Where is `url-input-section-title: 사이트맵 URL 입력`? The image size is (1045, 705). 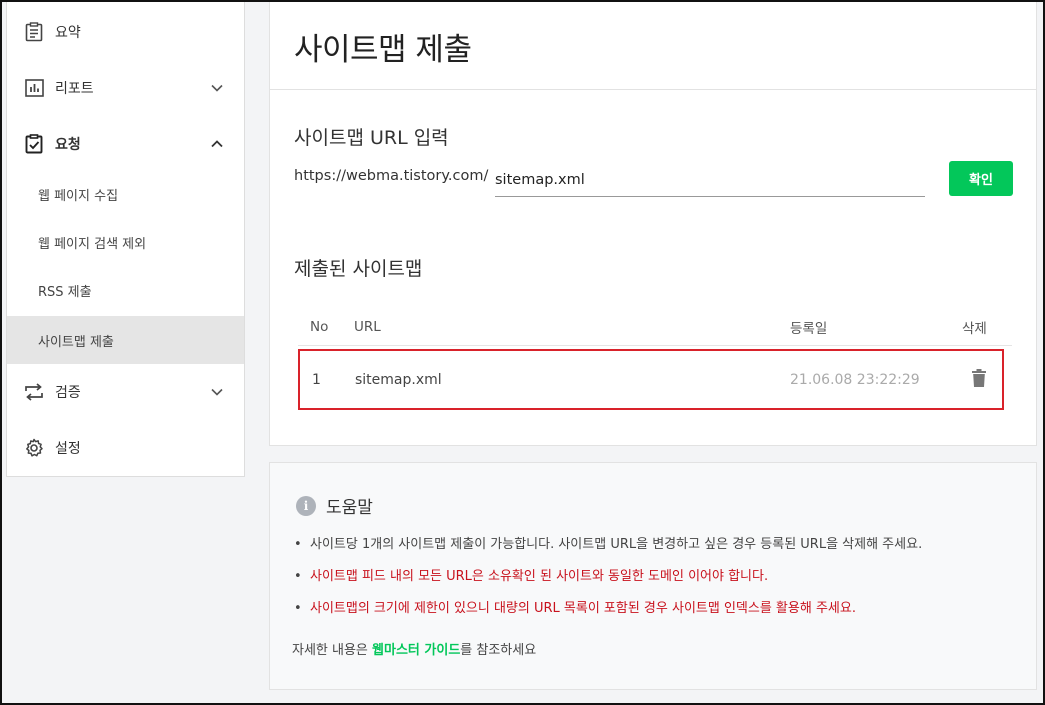
url-input-section-title: 사이트맵 URL 입력 is located at coordinates (371, 138).